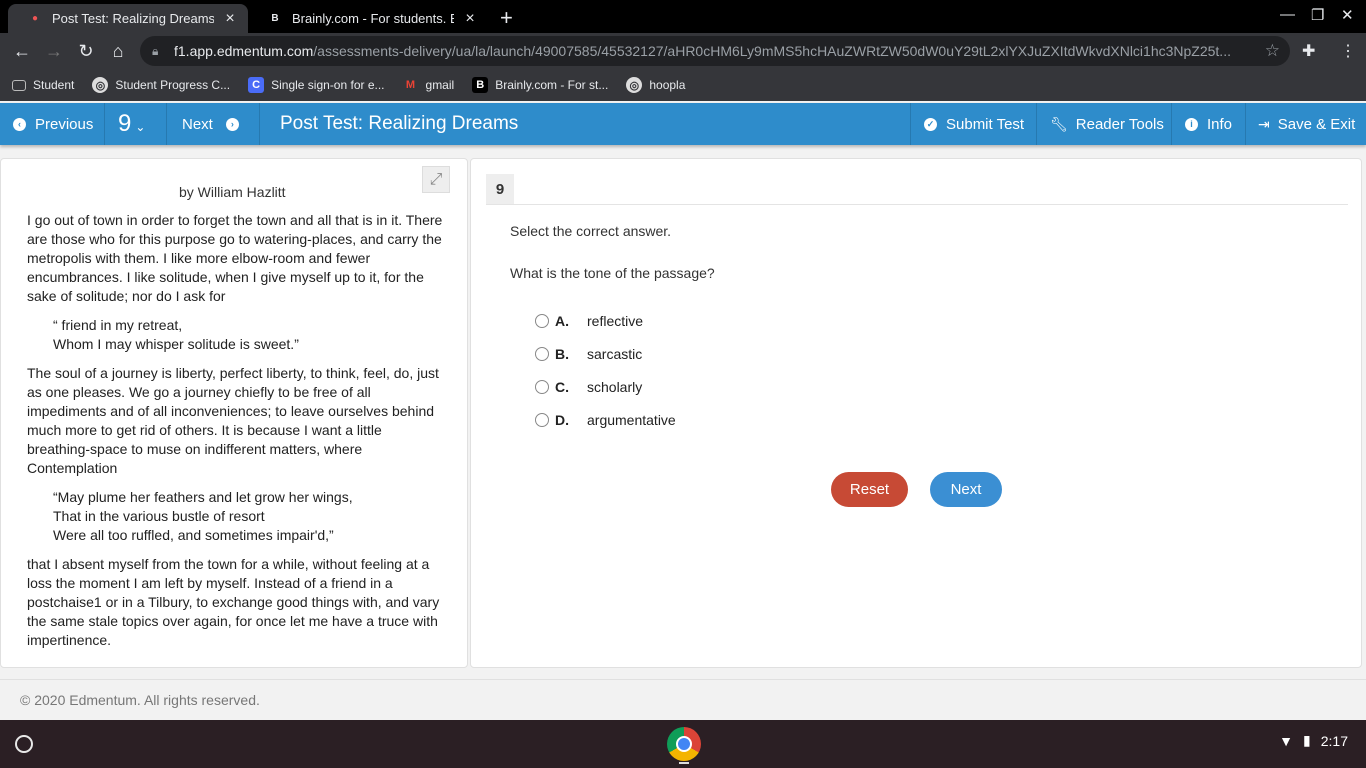 Image resolution: width=1366 pixels, height=768 pixels. Describe the element at coordinates (1307, 740) in the screenshot. I see `battery-icon: ▮` at that location.